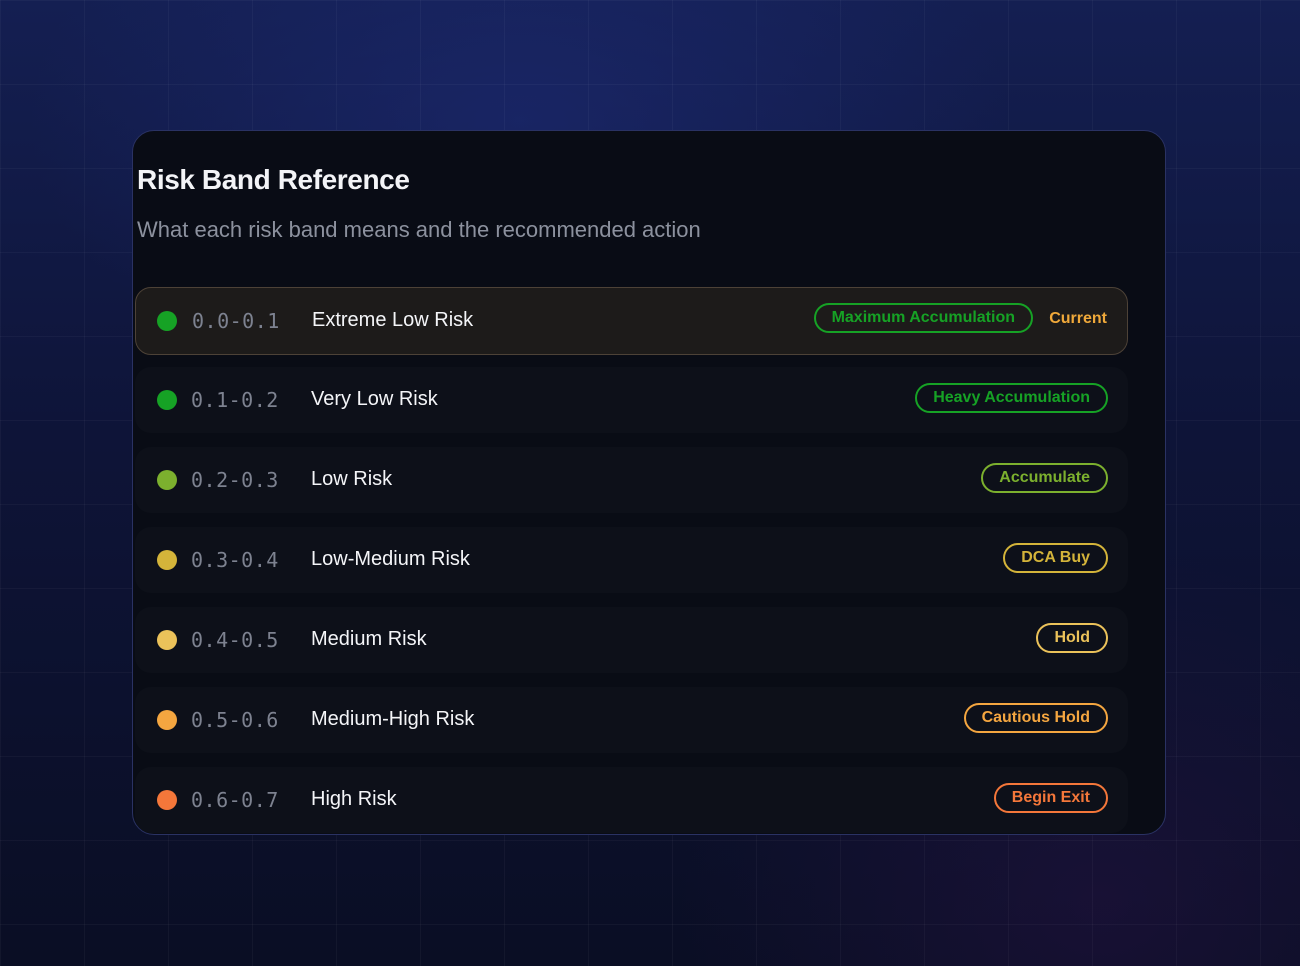 This screenshot has height=966, width=1300. Describe the element at coordinates (235, 560) in the screenshot. I see `band-range: 0.3-0.4` at that location.